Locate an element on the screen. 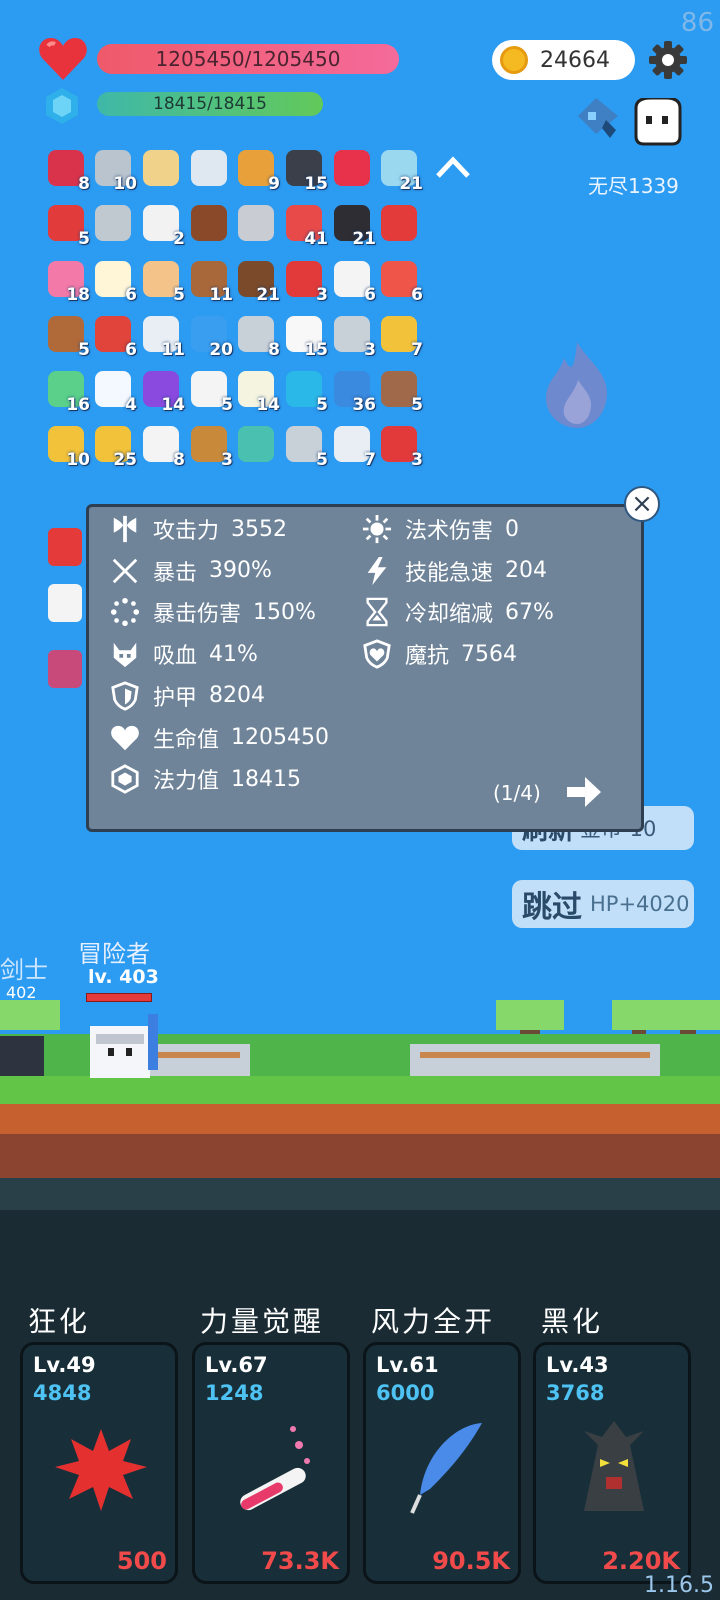 Image resolution: width=720 pixels, height=1600 pixels. inventory-item: 18 is located at coordinates (67, 281).